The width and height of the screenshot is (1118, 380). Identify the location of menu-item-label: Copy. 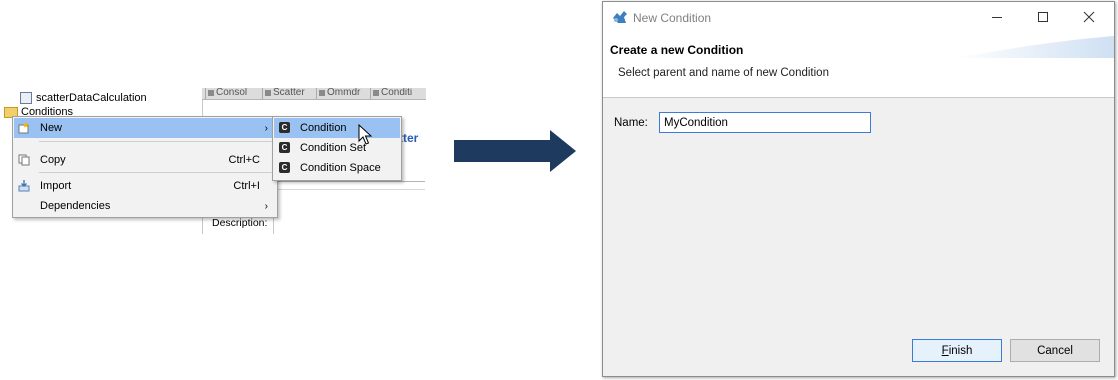
(53, 160).